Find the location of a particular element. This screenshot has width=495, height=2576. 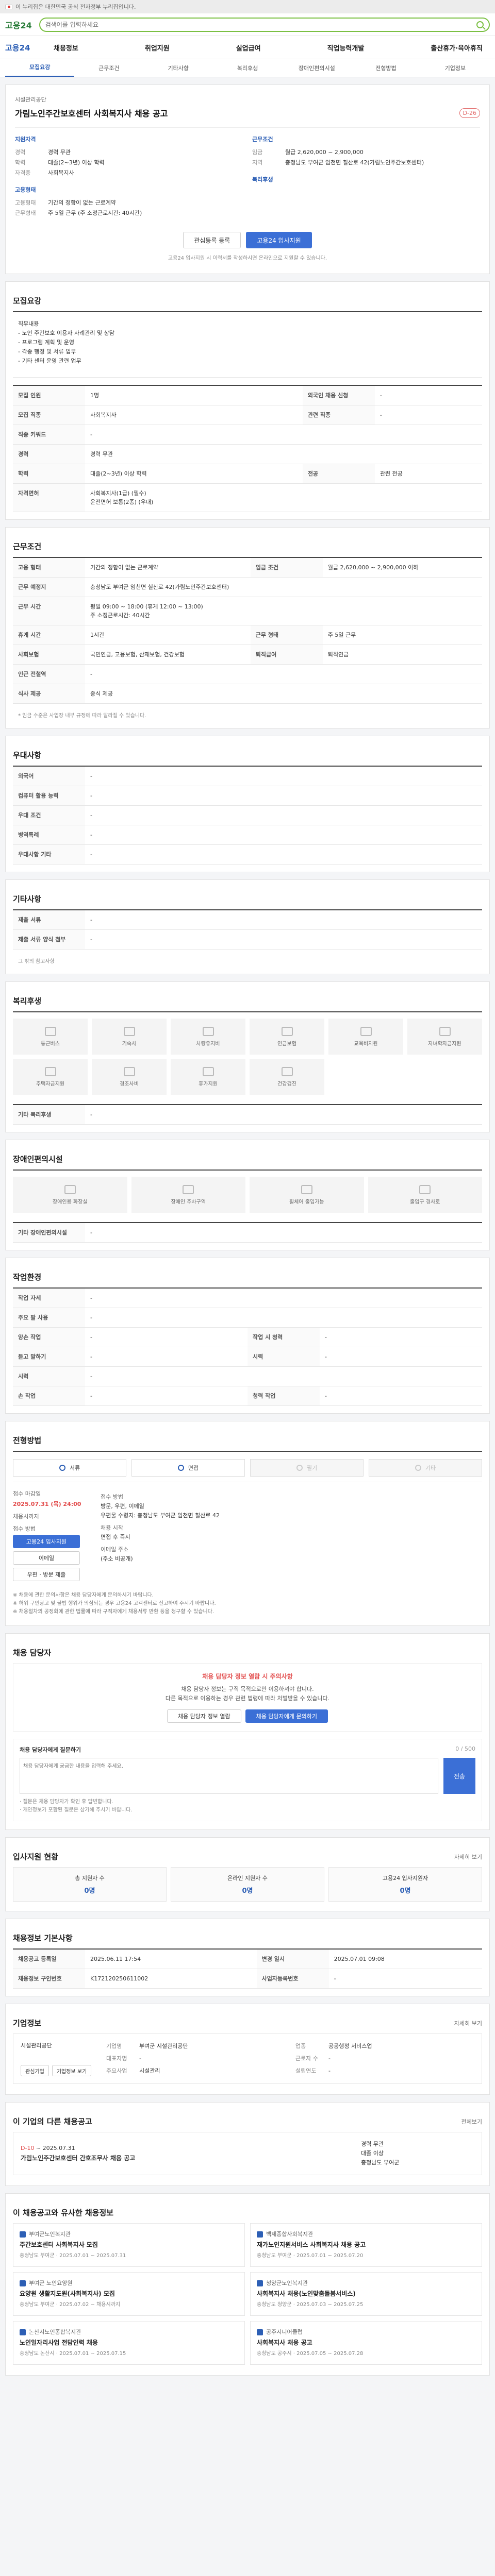

scrap-button: 관심등록 등록 is located at coordinates (212, 240).